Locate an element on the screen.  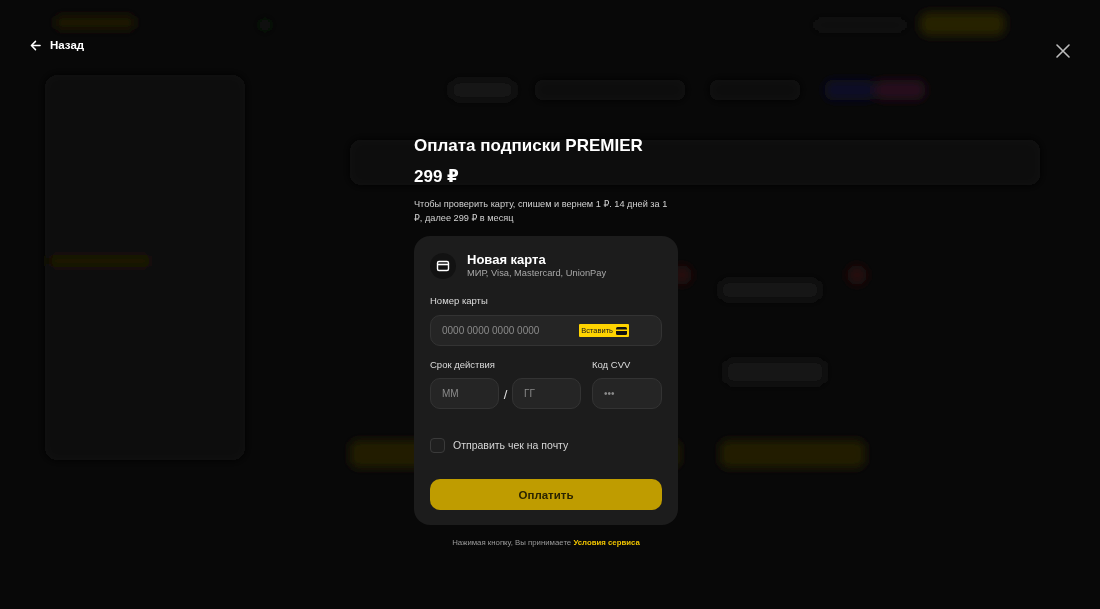
arrow-left-icon is located at coordinates (35, 45).